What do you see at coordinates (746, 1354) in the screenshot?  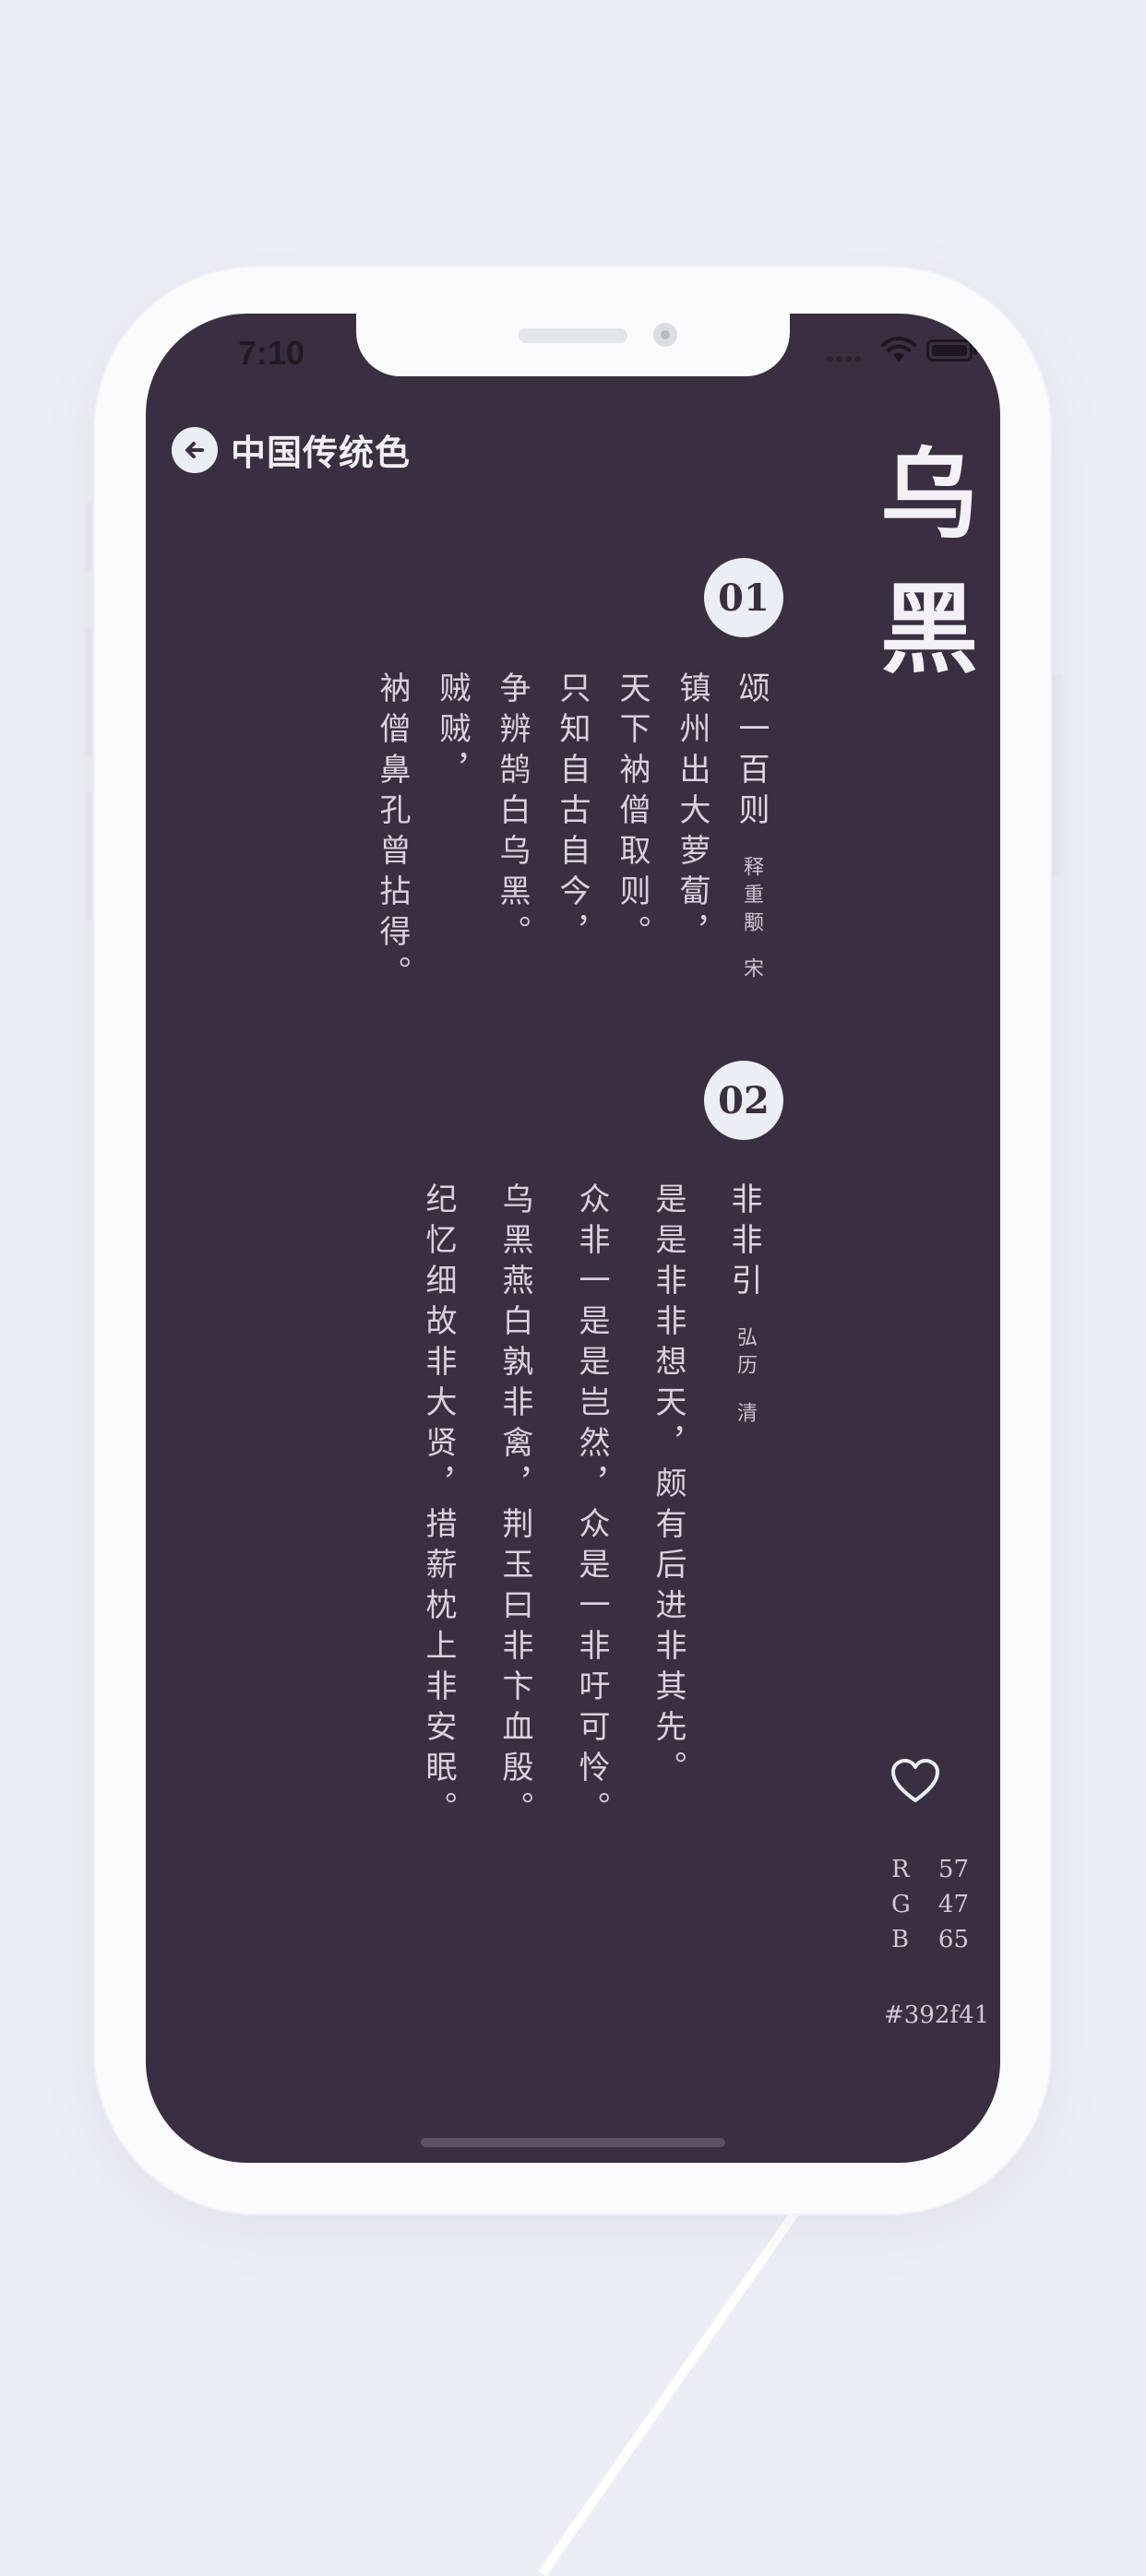 I see `poem-author: 弘历` at bounding box center [746, 1354].